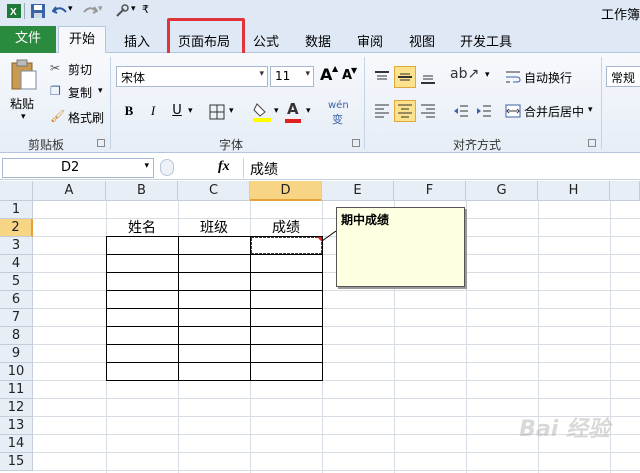 The image size is (640, 473). What do you see at coordinates (513, 111) in the screenshot?
I see `merge-center-icon` at bounding box center [513, 111].